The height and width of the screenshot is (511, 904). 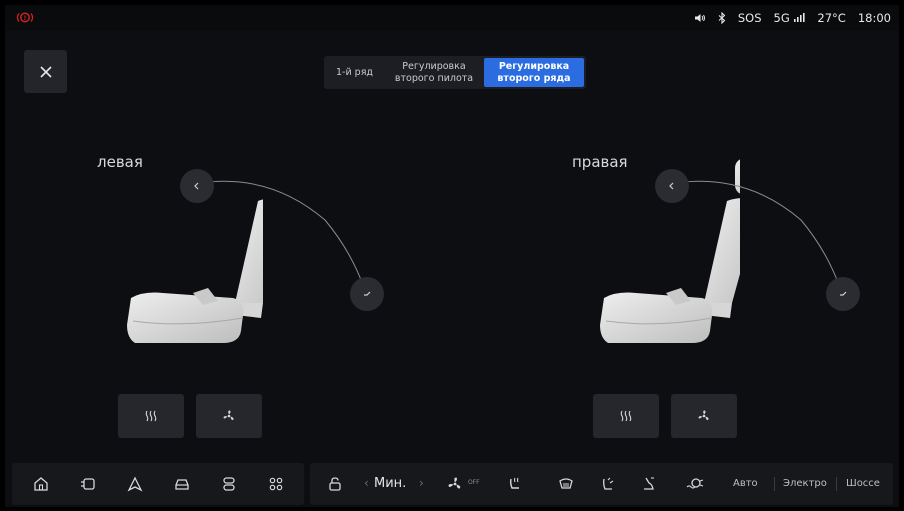 I want to click on right-seat-ventilation-button, so click(x=704, y=416).